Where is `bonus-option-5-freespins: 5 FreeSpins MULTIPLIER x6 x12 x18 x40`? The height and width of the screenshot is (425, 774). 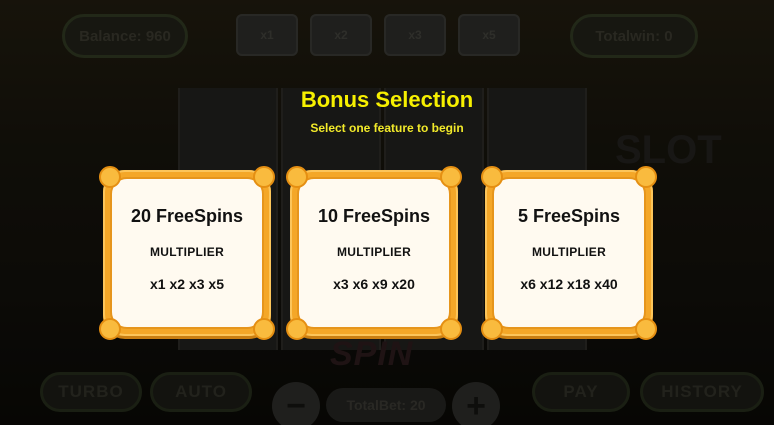 bonus-option-5-freespins: 5 FreeSpins MULTIPLIER x6 x12 x18 x40 is located at coordinates (569, 253).